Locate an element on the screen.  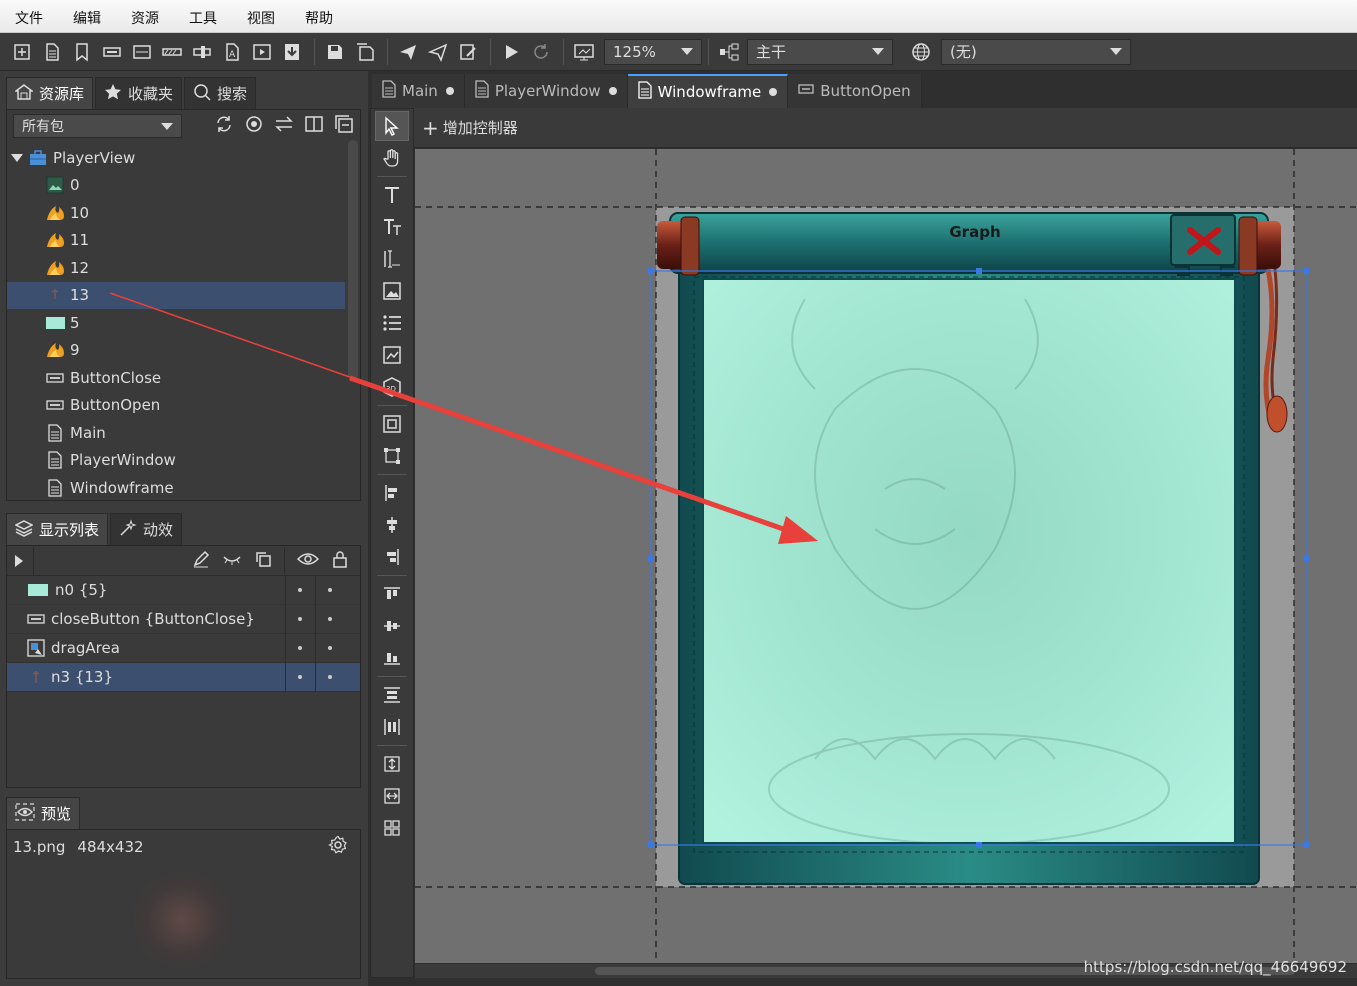
resolution-icon is located at coordinates (584, 52).